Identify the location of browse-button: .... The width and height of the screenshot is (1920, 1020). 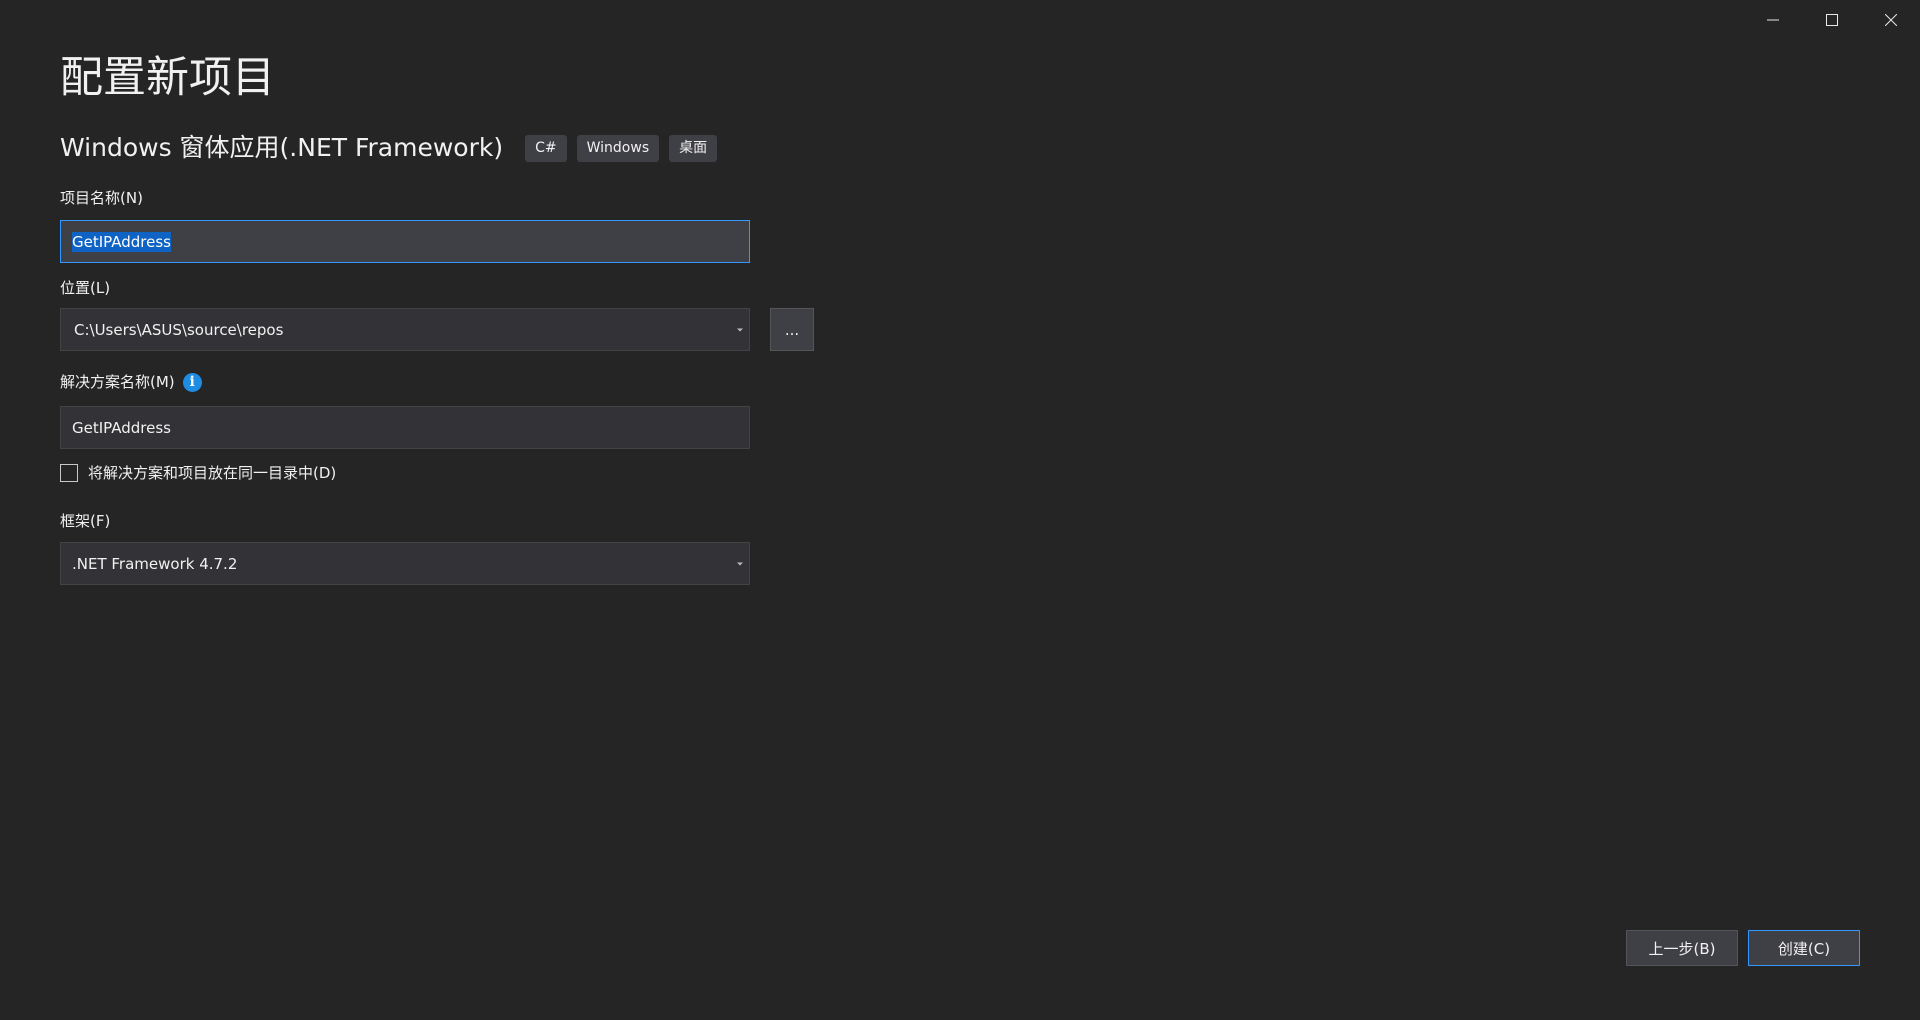
(792, 329).